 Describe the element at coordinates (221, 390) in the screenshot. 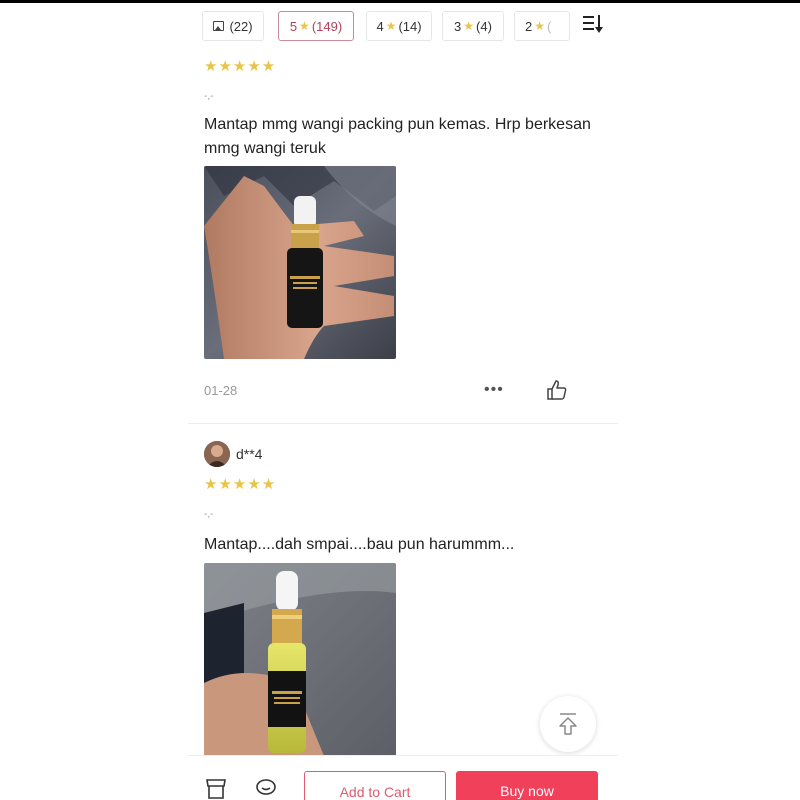

I see `review-date: 01-28` at that location.